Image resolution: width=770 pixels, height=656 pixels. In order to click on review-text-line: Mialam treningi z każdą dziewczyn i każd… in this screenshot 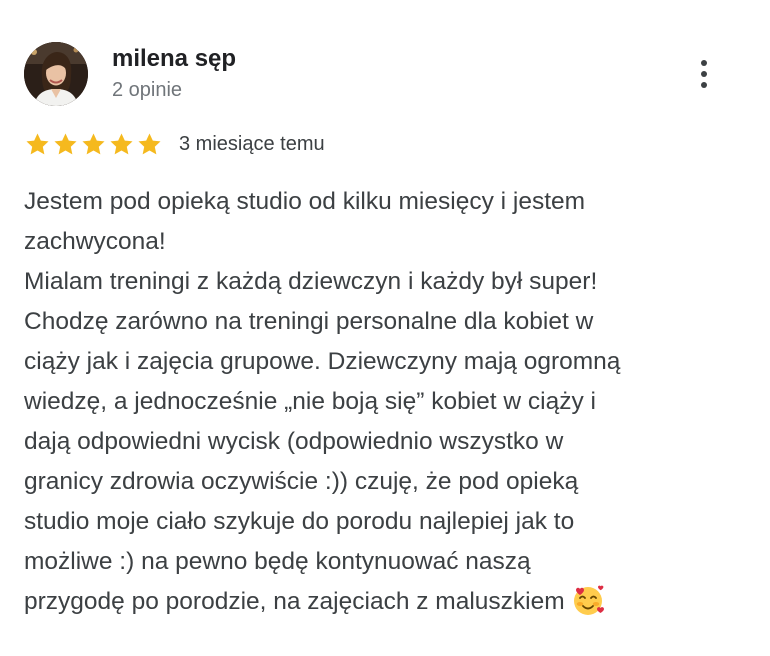, I will do `click(311, 281)`.